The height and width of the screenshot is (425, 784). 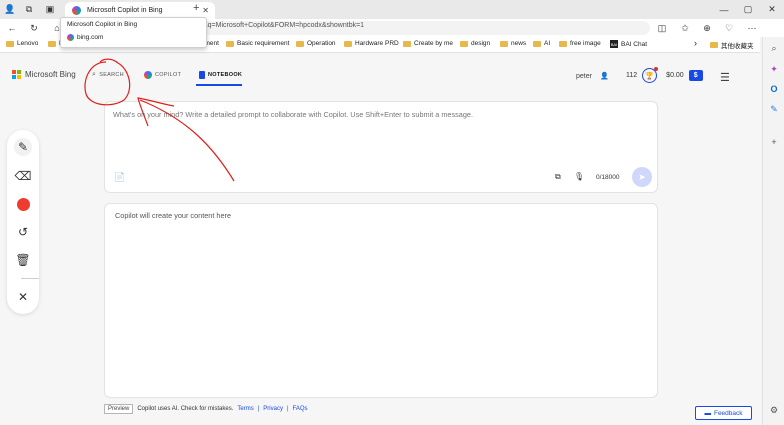 What do you see at coordinates (608, 177) in the screenshot?
I see `character-counter: 0/18000` at bounding box center [608, 177].